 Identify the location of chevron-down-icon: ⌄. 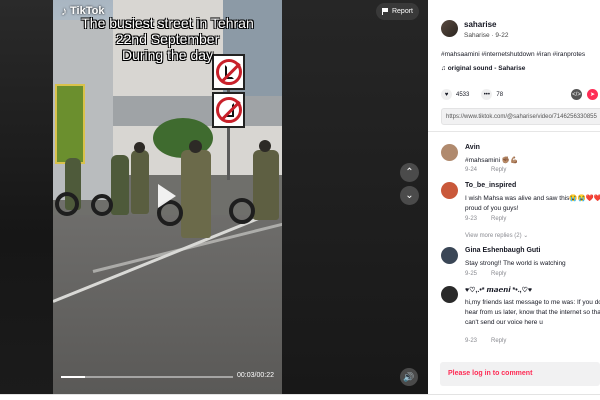
(409, 195).